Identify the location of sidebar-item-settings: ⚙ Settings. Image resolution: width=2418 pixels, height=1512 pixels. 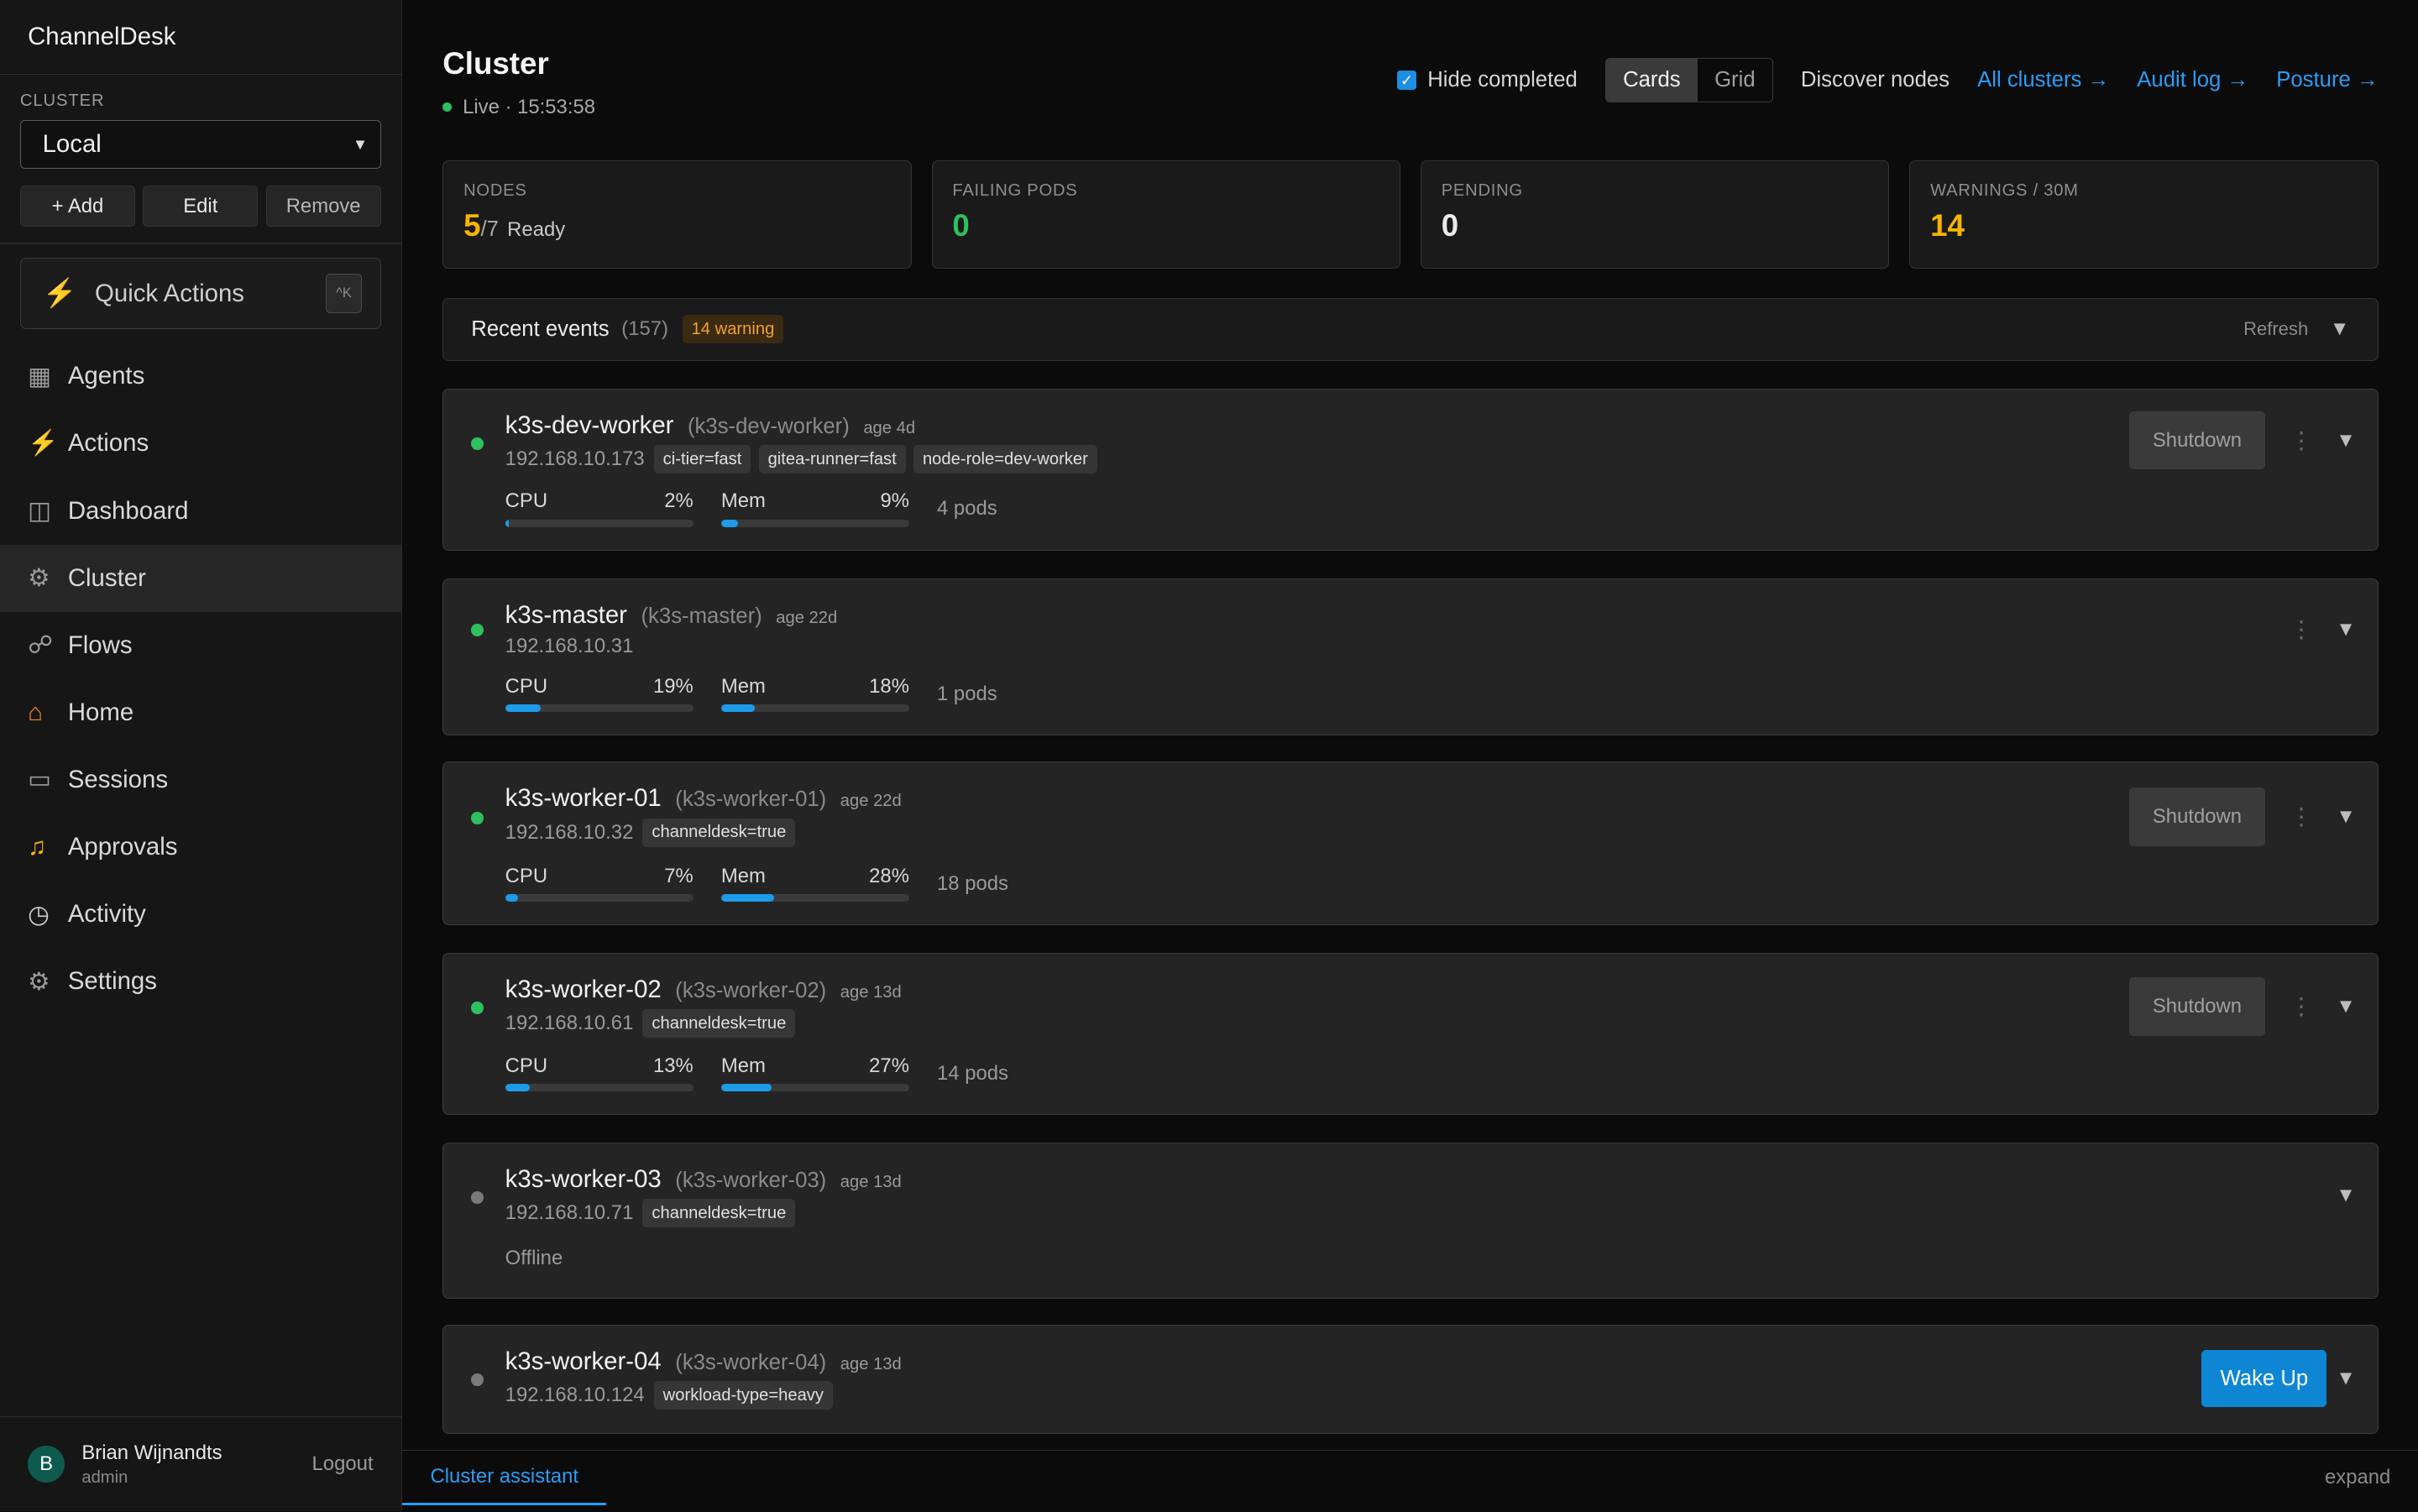
(200, 981).